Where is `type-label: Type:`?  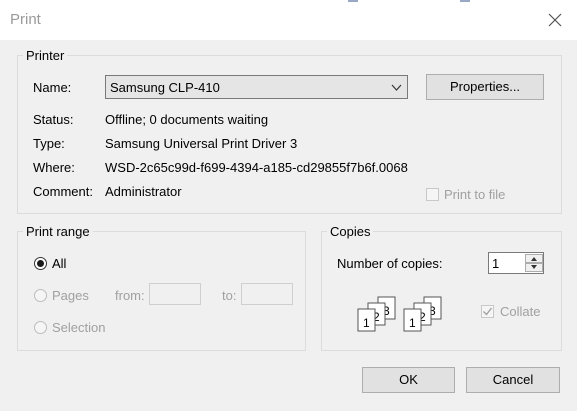 type-label: Type: is located at coordinates (49, 143).